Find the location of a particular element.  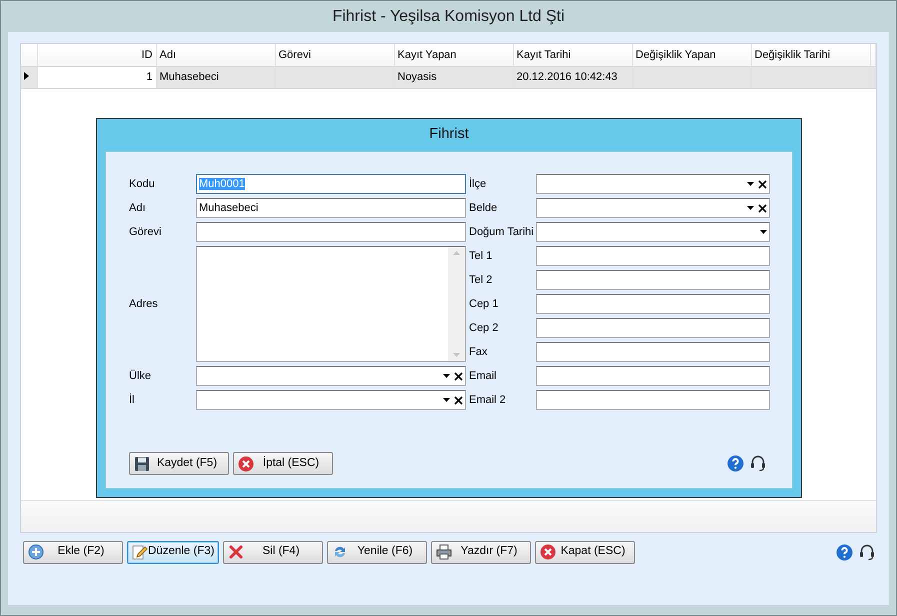

toolbar-button: Sil (F4) is located at coordinates (273, 552).